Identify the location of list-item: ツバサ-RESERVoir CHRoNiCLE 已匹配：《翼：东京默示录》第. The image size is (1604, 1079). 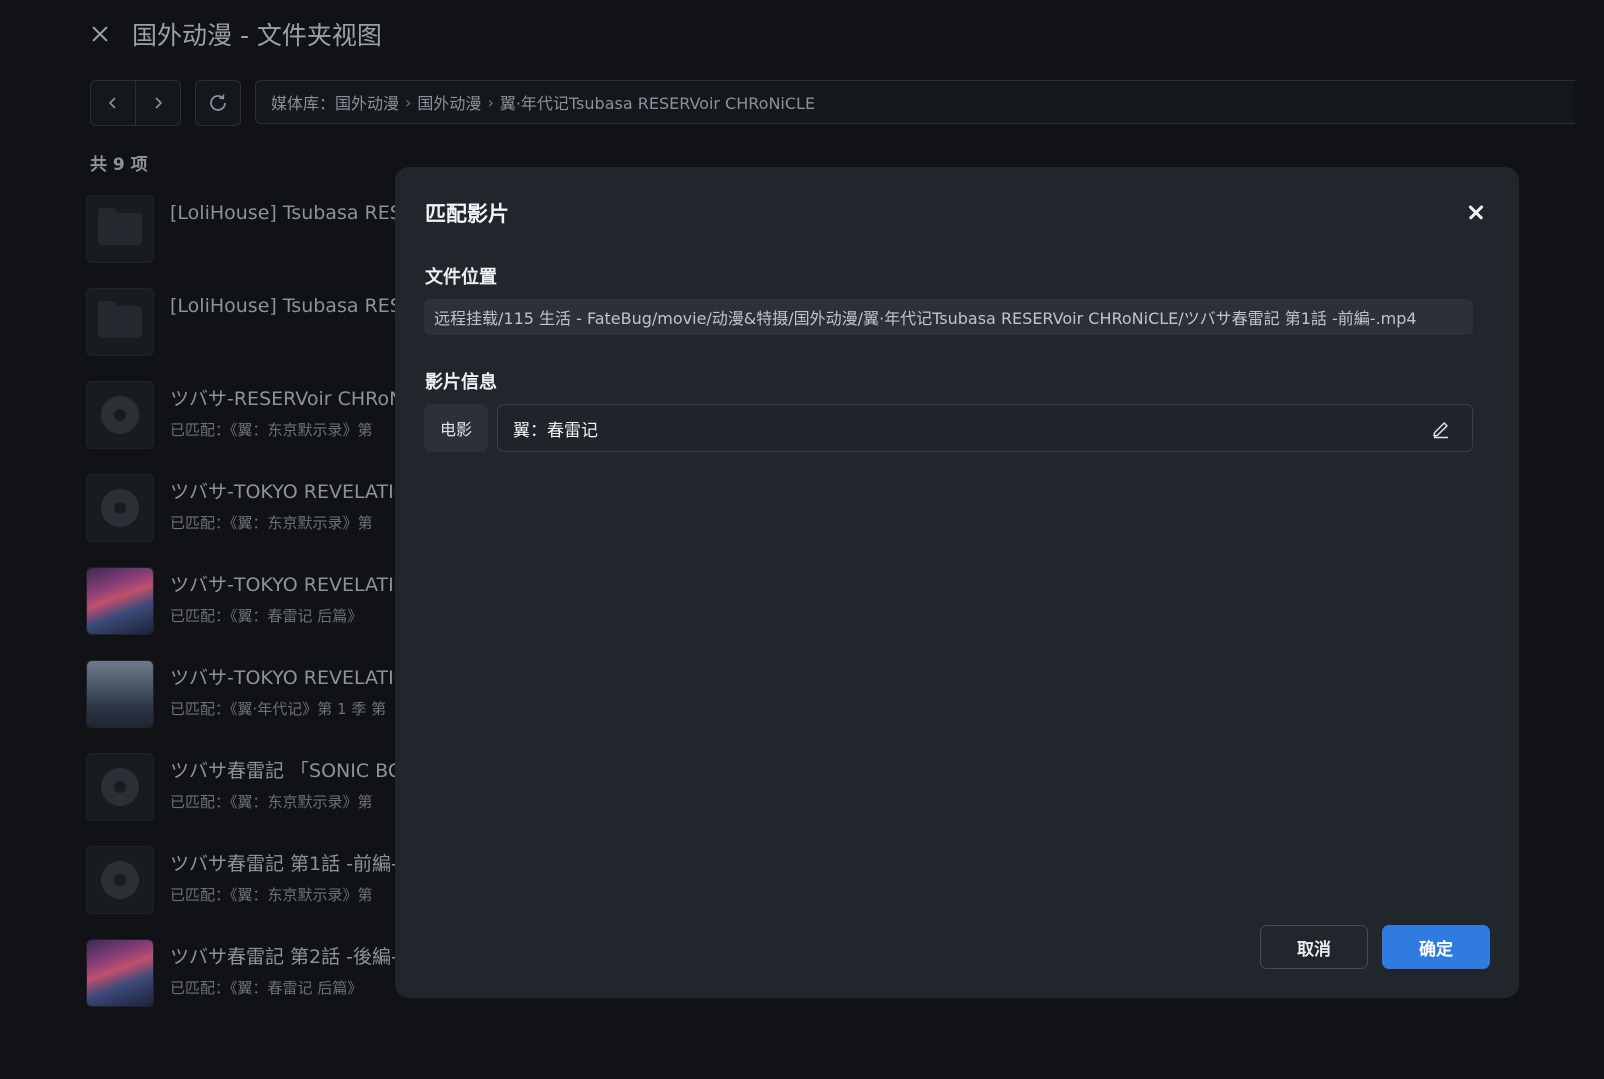
(251, 427).